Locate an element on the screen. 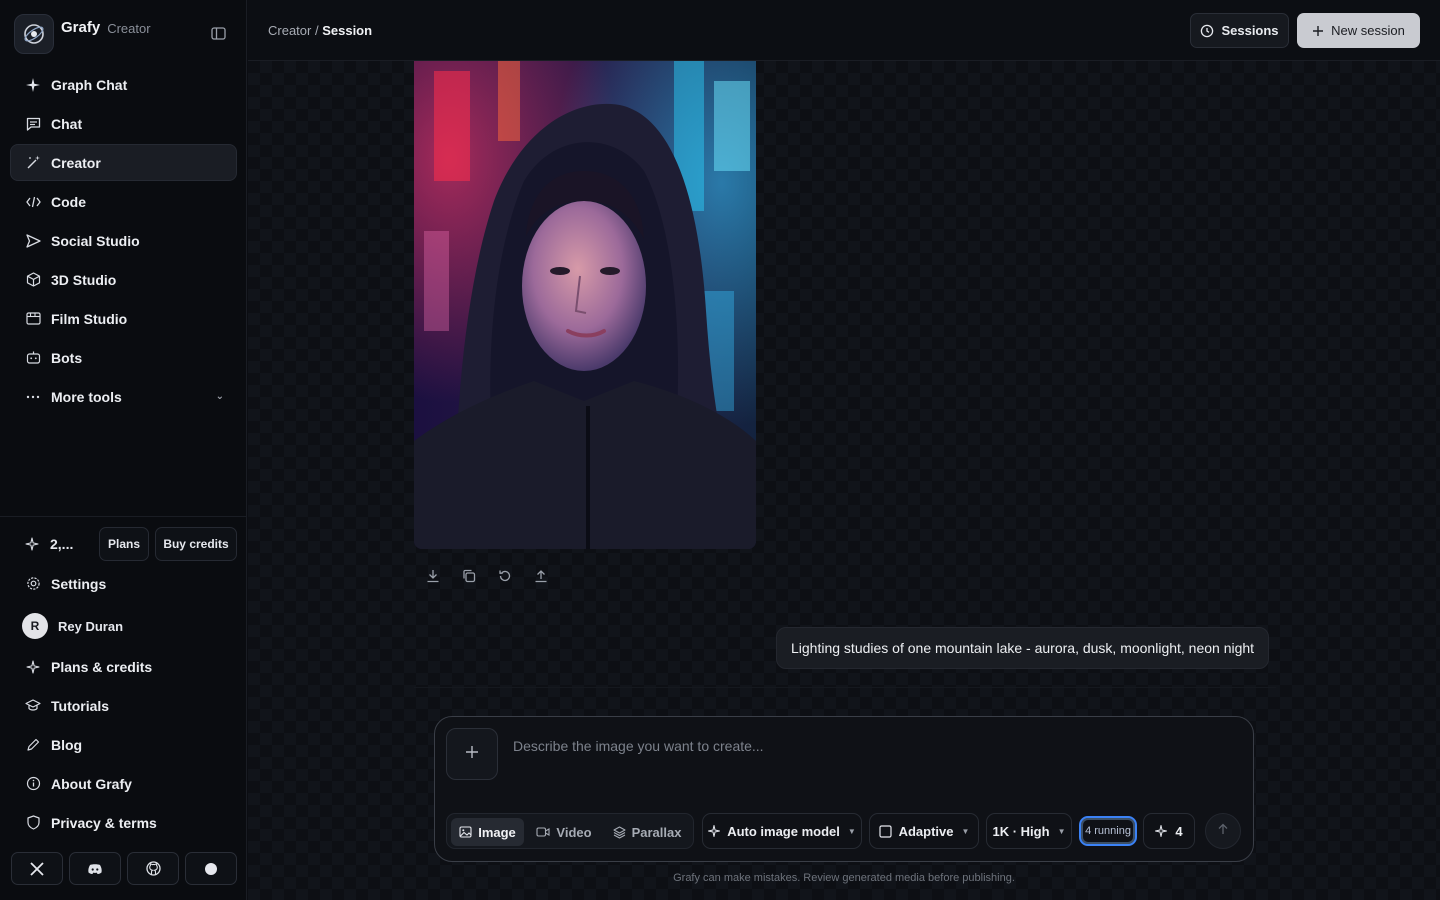 This screenshot has height=900, width=1440. generated-image is located at coordinates (585, 305).